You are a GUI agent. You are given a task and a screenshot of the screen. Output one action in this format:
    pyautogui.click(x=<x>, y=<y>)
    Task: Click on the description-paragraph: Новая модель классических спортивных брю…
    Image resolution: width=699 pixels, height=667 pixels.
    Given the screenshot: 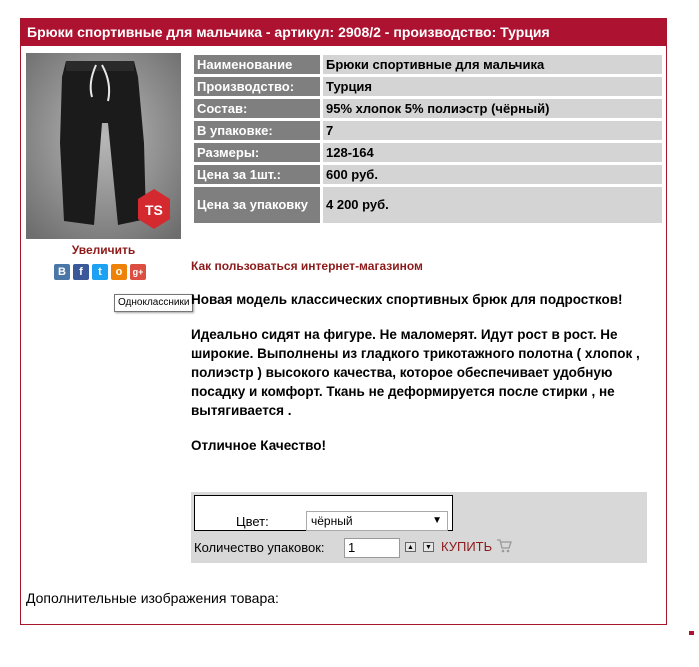 What is the action you would take?
    pyautogui.click(x=407, y=299)
    